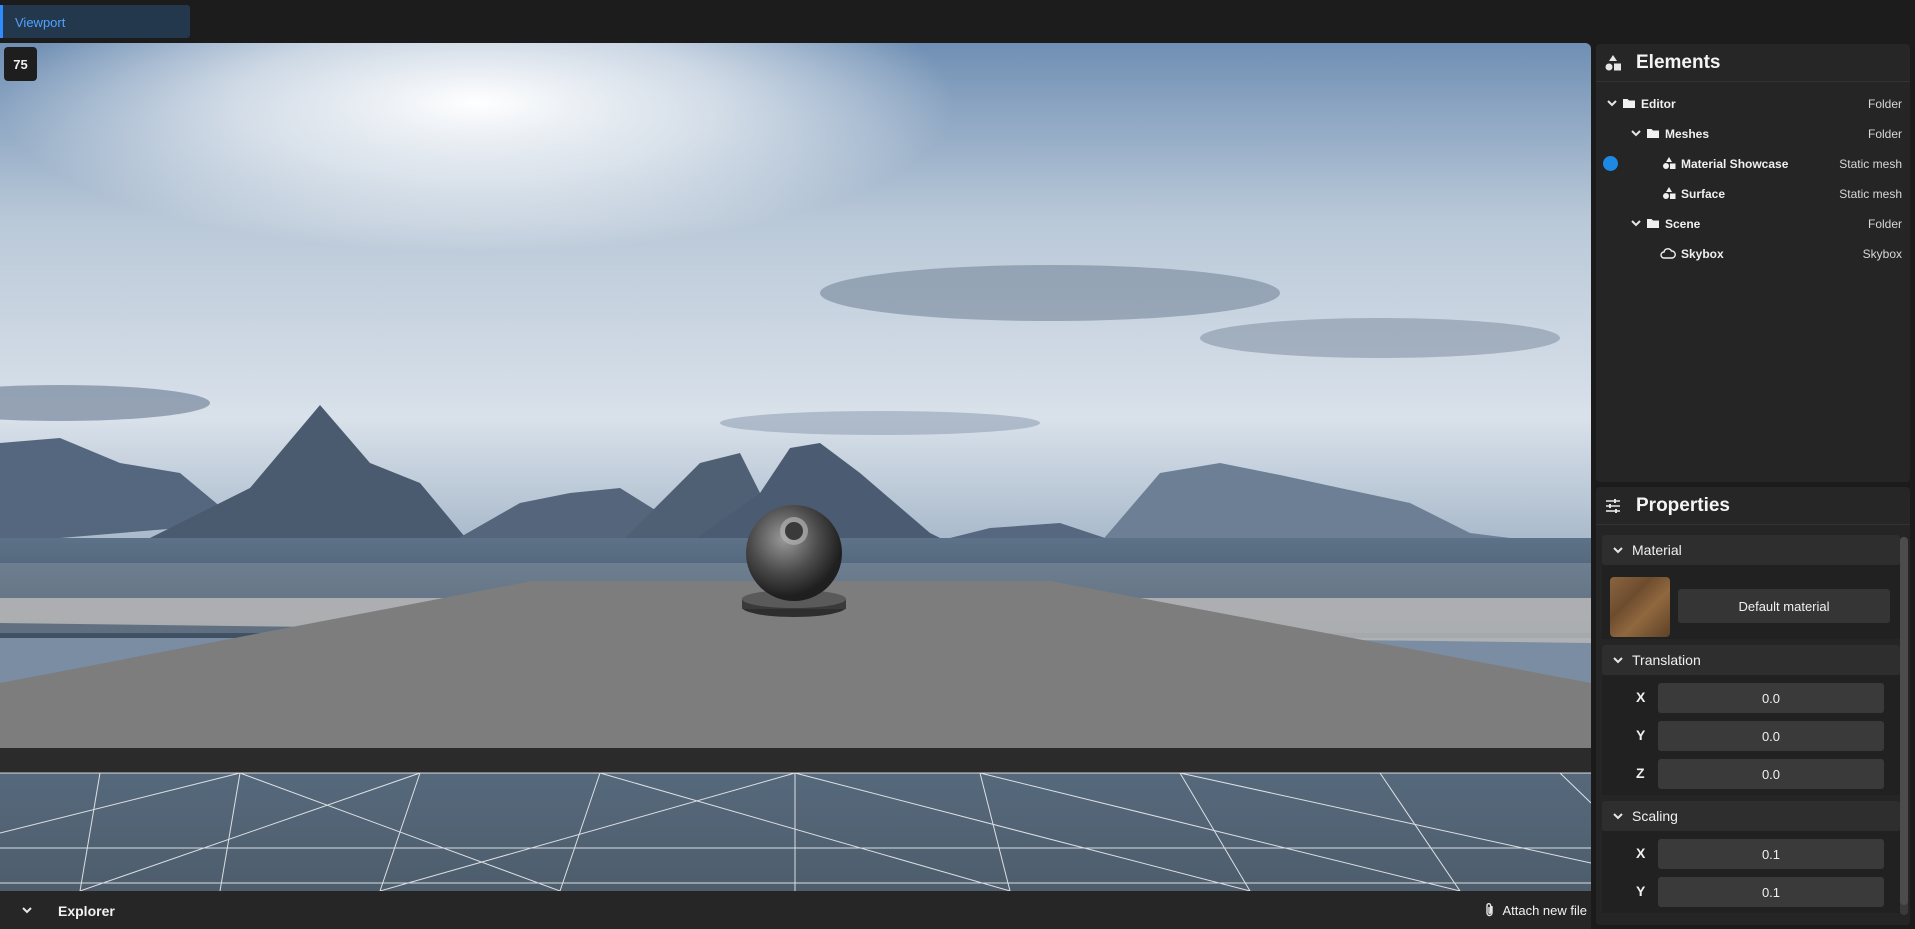  What do you see at coordinates (1751, 660) in the screenshot?
I see `section-translation-header: Translation` at bounding box center [1751, 660].